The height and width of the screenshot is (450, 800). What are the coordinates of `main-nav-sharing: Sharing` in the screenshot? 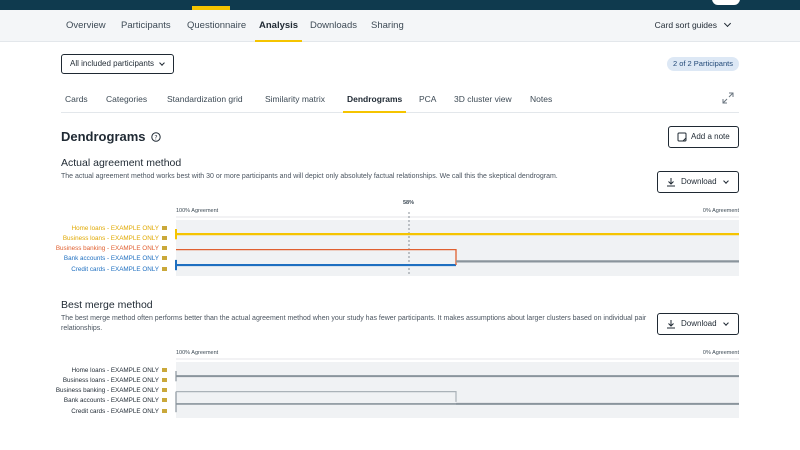 It's located at (387, 25).